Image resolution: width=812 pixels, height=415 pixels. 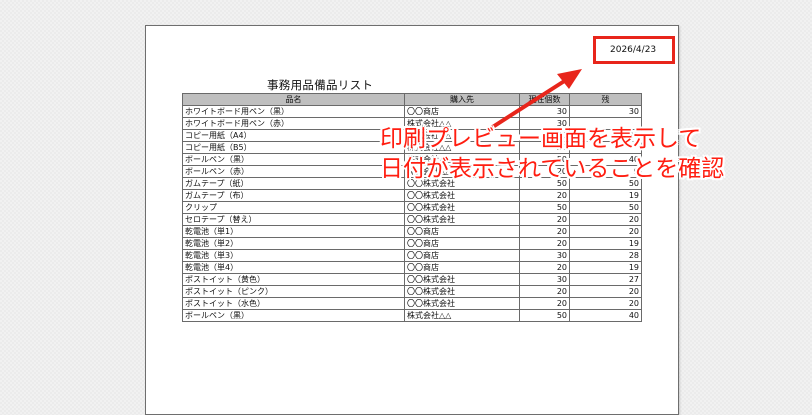 What do you see at coordinates (527, 105) in the screenshot?
I see `arrow-shaft` at bounding box center [527, 105].